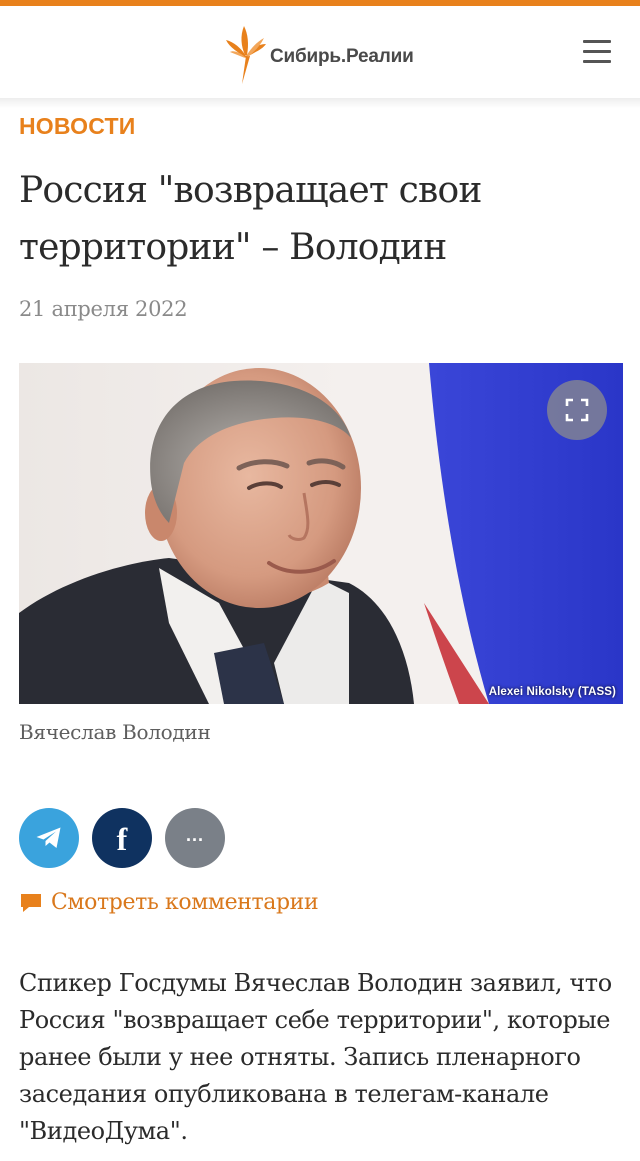 This screenshot has width=640, height=1161. I want to click on photo-credit: Alexei Nikolsky (TASS), so click(552, 692).